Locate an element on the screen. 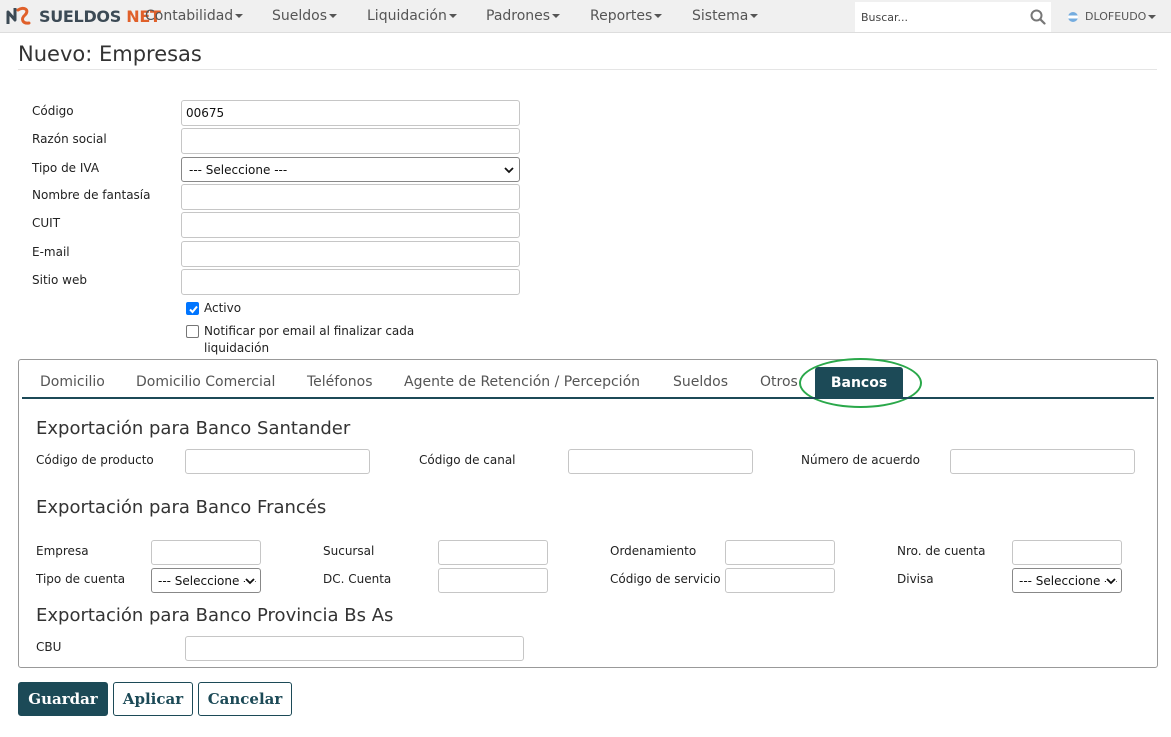 The width and height of the screenshot is (1171, 737). menu-reportes: Reportes is located at coordinates (626, 16).